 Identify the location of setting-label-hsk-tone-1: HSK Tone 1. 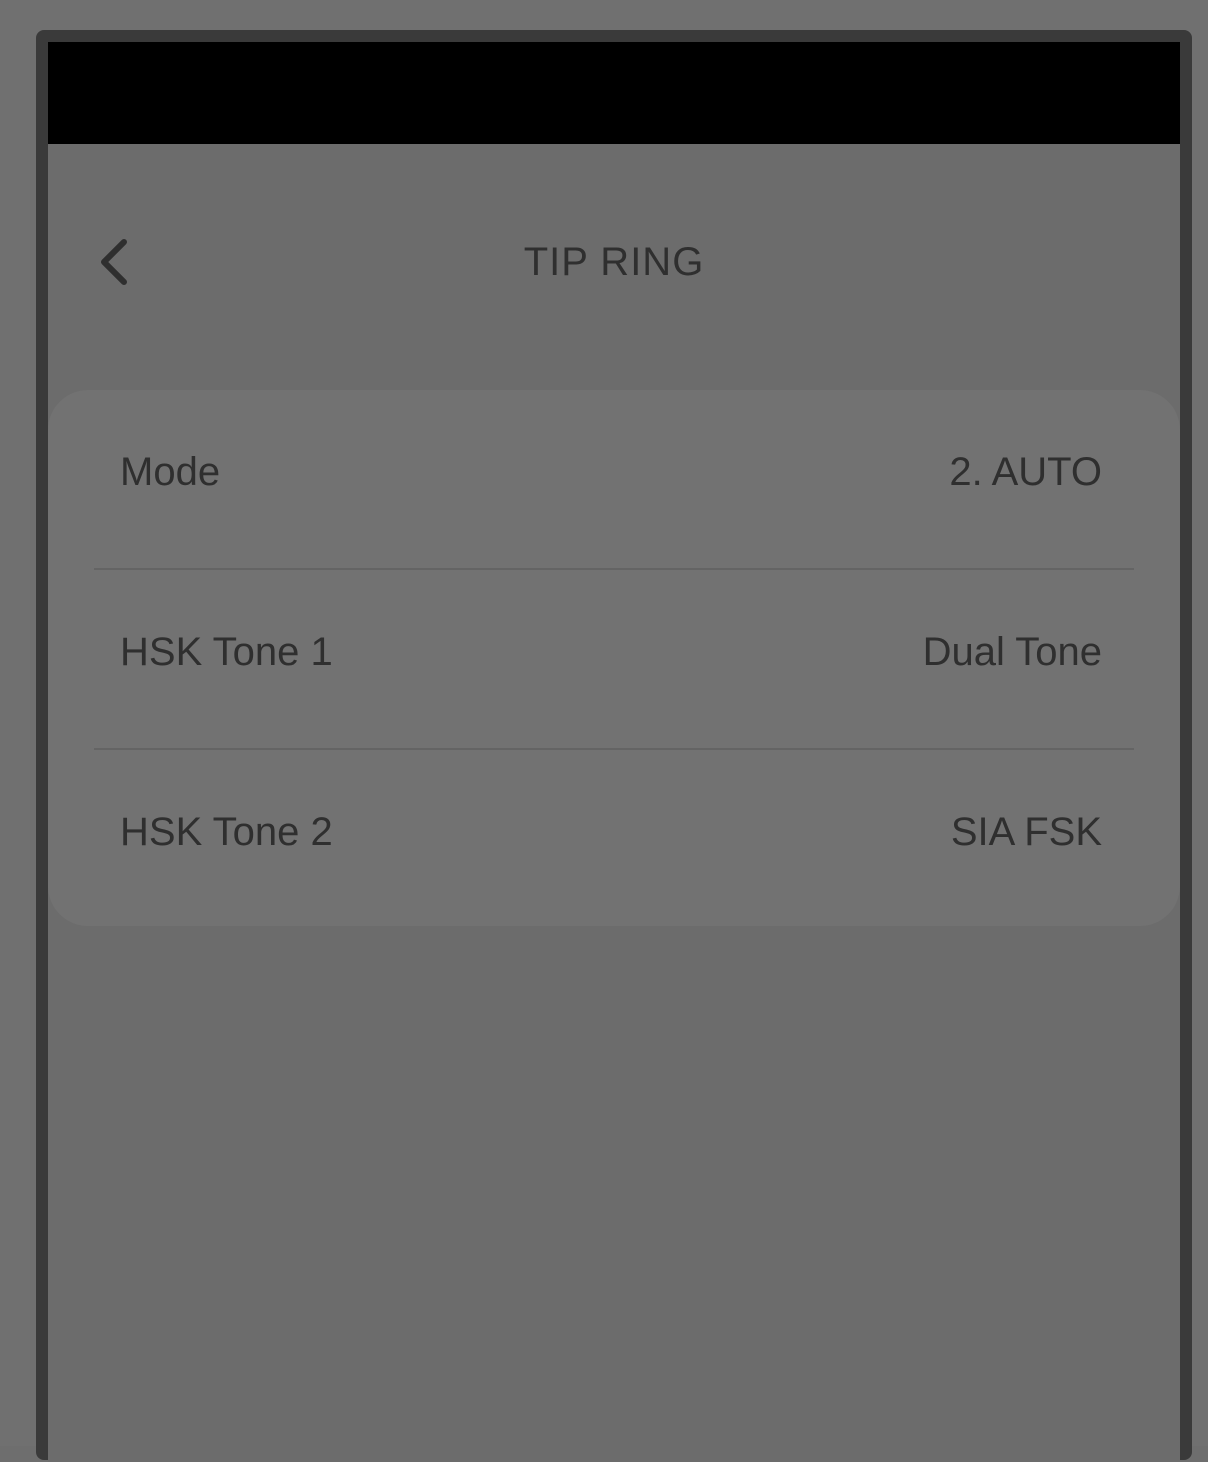
(226, 652).